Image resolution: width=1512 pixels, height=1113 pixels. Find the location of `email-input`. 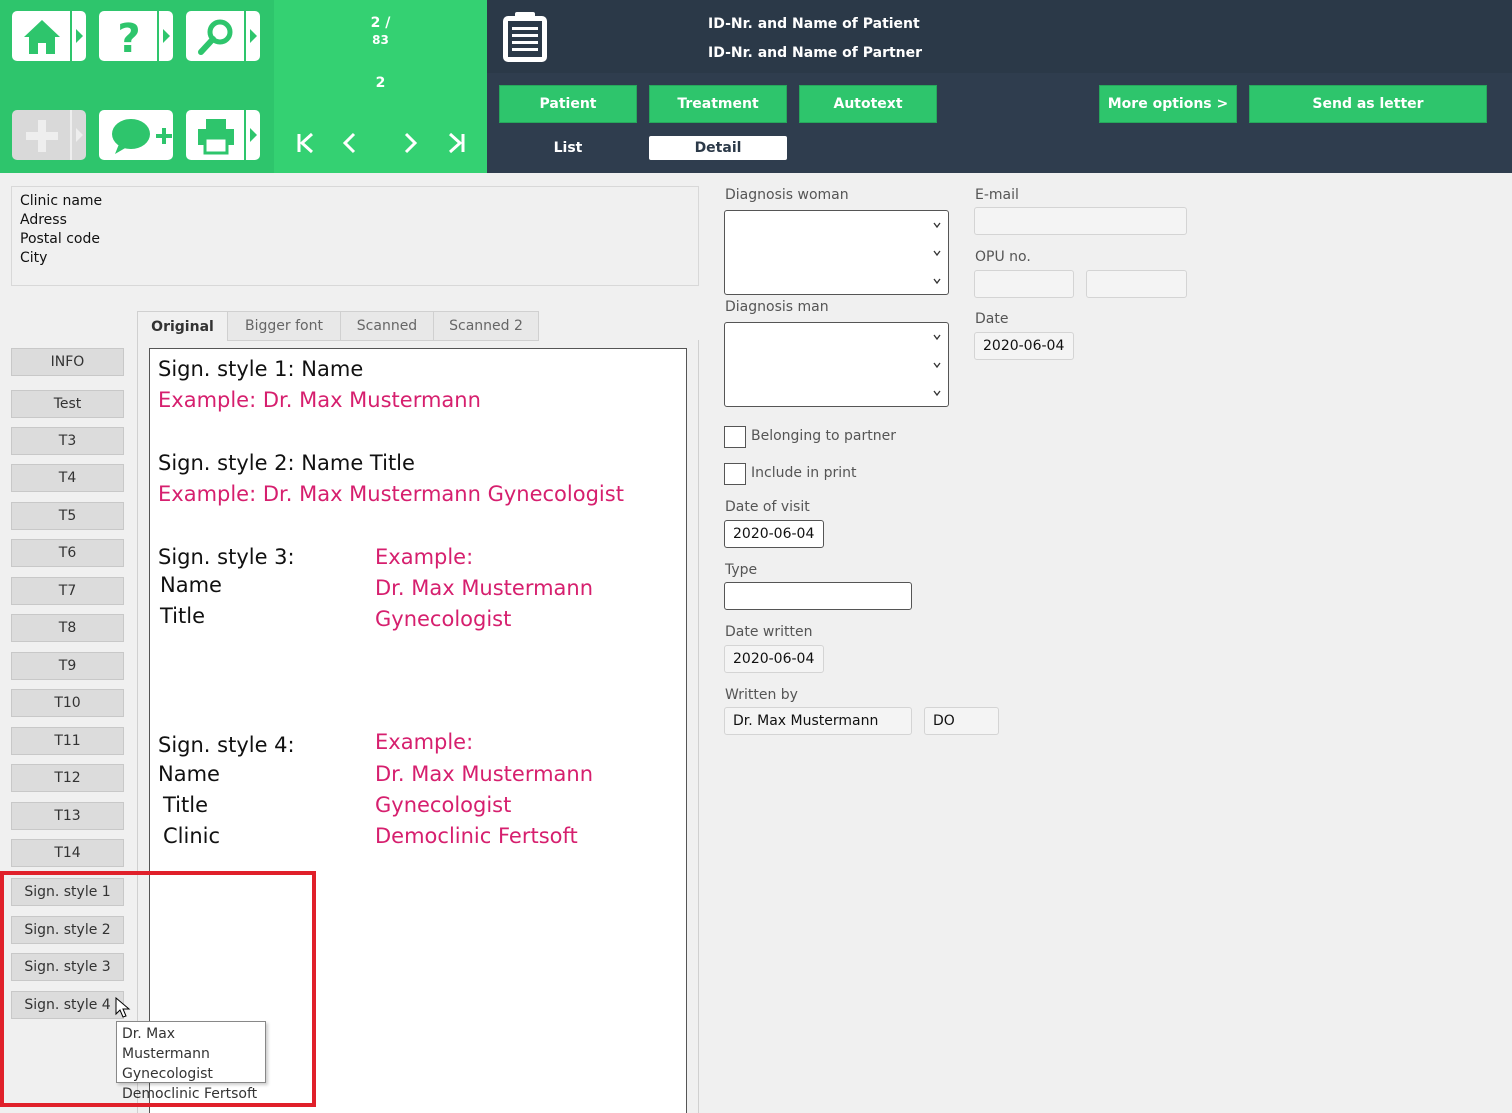

email-input is located at coordinates (1080, 221).